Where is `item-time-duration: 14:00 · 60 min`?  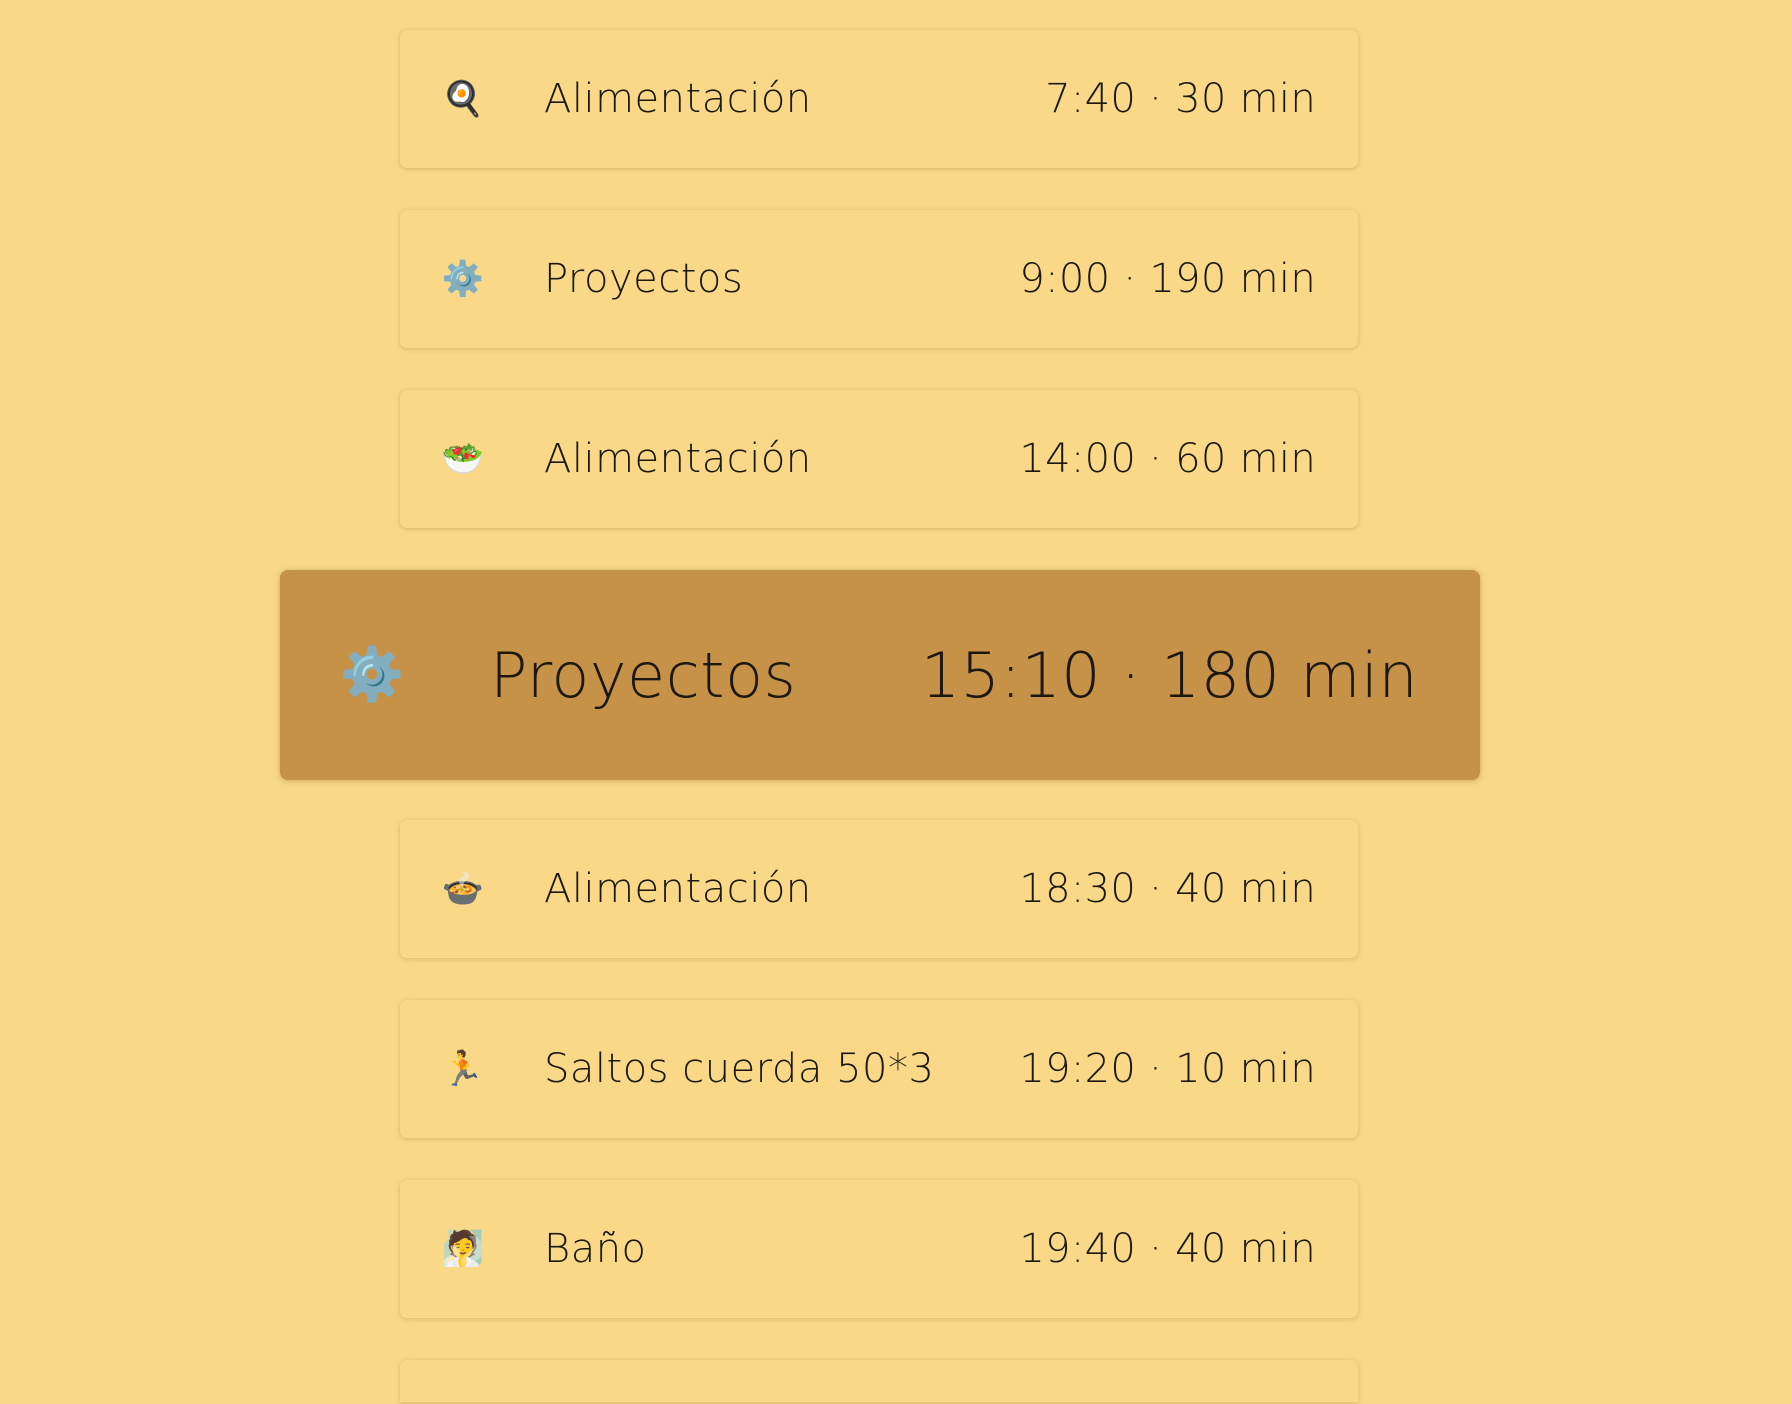
item-time-duration: 14:00 · 60 min is located at coordinates (1167, 459).